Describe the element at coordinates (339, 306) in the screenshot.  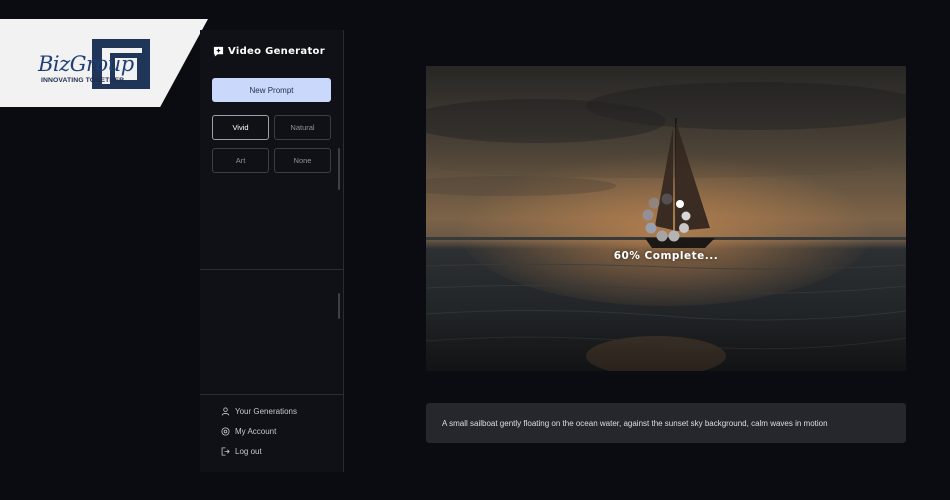
I see `scrollbar-thumb-history` at that location.